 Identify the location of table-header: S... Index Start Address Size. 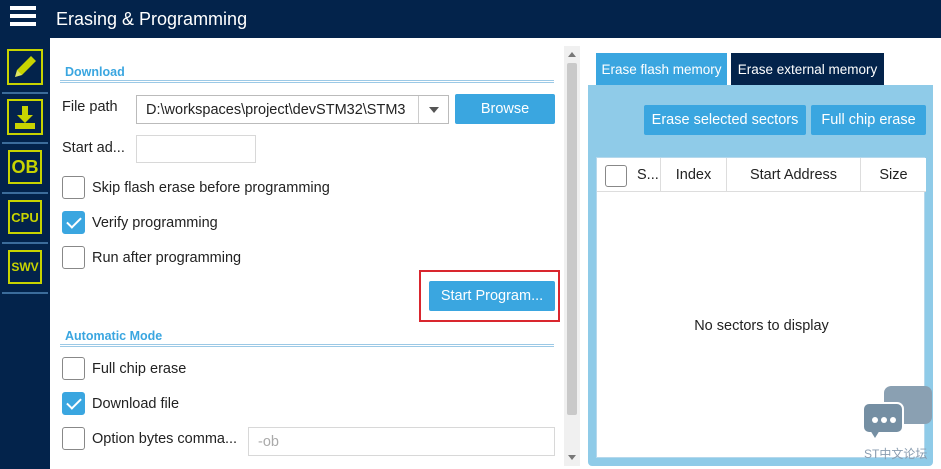
(761, 175).